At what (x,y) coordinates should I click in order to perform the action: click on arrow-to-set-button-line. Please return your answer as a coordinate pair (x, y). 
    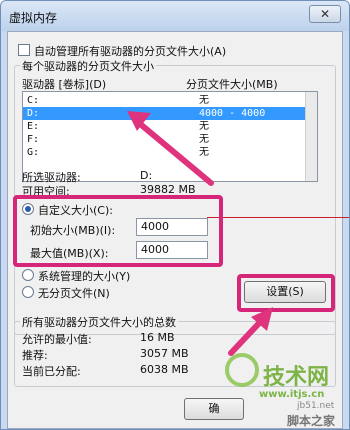
    Looking at the image, I should click on (247, 336).